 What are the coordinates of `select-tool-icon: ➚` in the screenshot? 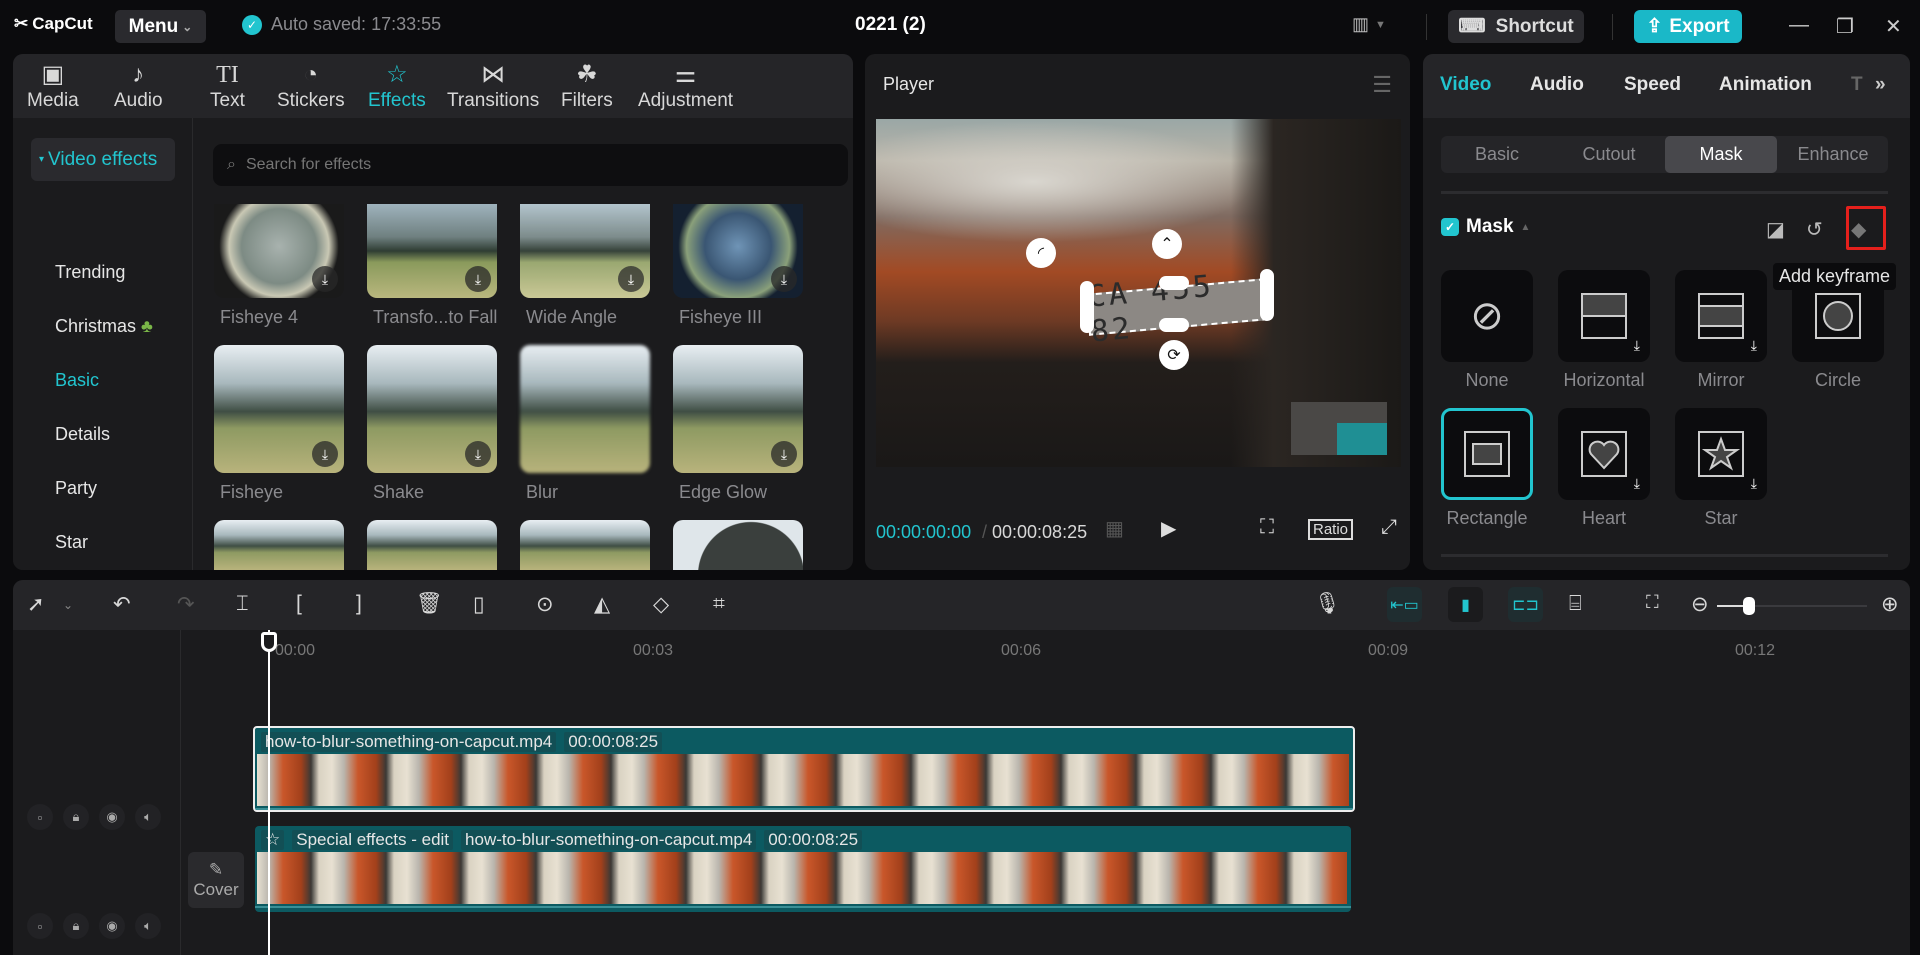 It's located at (36, 604).